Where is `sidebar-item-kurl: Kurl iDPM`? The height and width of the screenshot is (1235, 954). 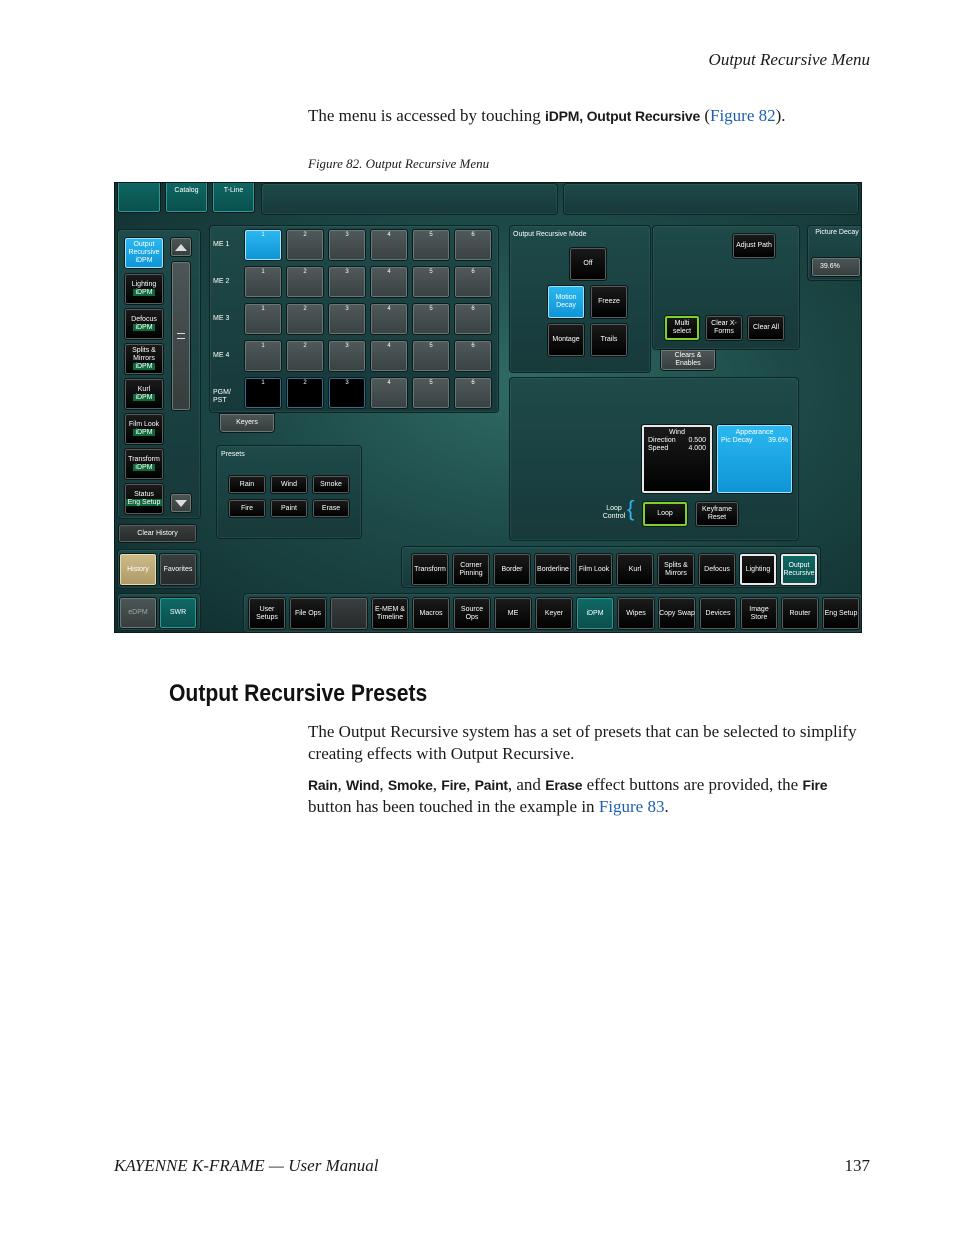 sidebar-item-kurl: Kurl iDPM is located at coordinates (144, 394).